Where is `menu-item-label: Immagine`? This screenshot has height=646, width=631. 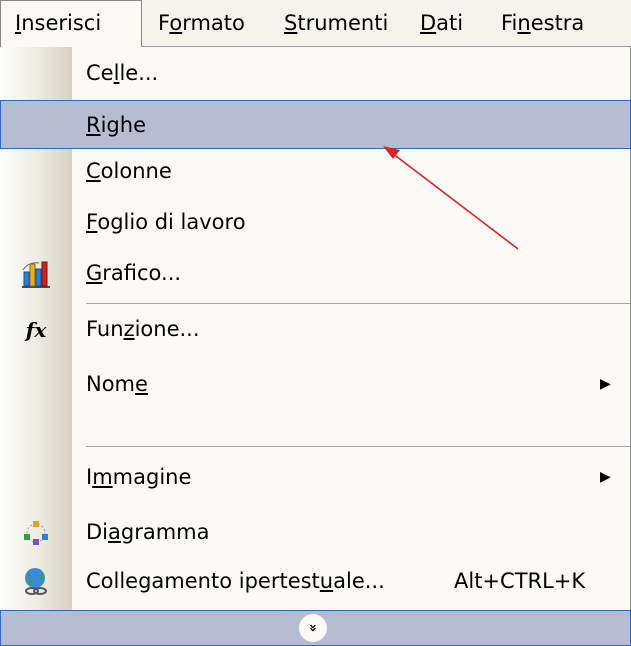
menu-item-label: Immagine is located at coordinates (139, 477).